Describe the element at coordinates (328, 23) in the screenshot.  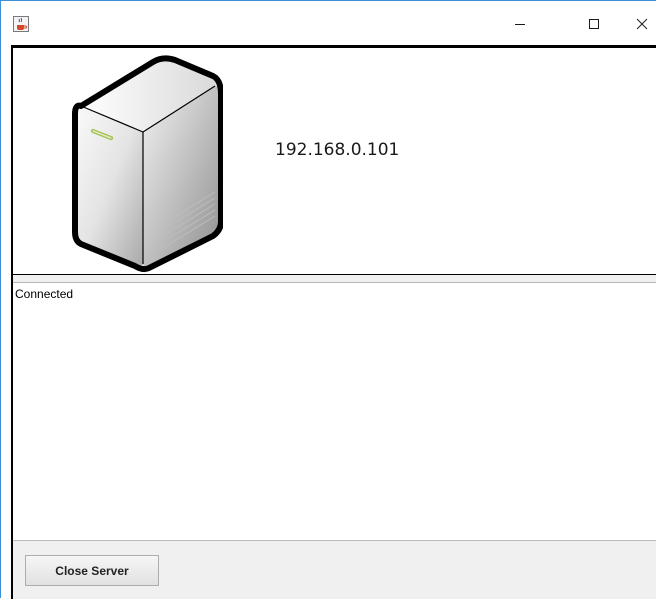
I see `title-bar` at that location.